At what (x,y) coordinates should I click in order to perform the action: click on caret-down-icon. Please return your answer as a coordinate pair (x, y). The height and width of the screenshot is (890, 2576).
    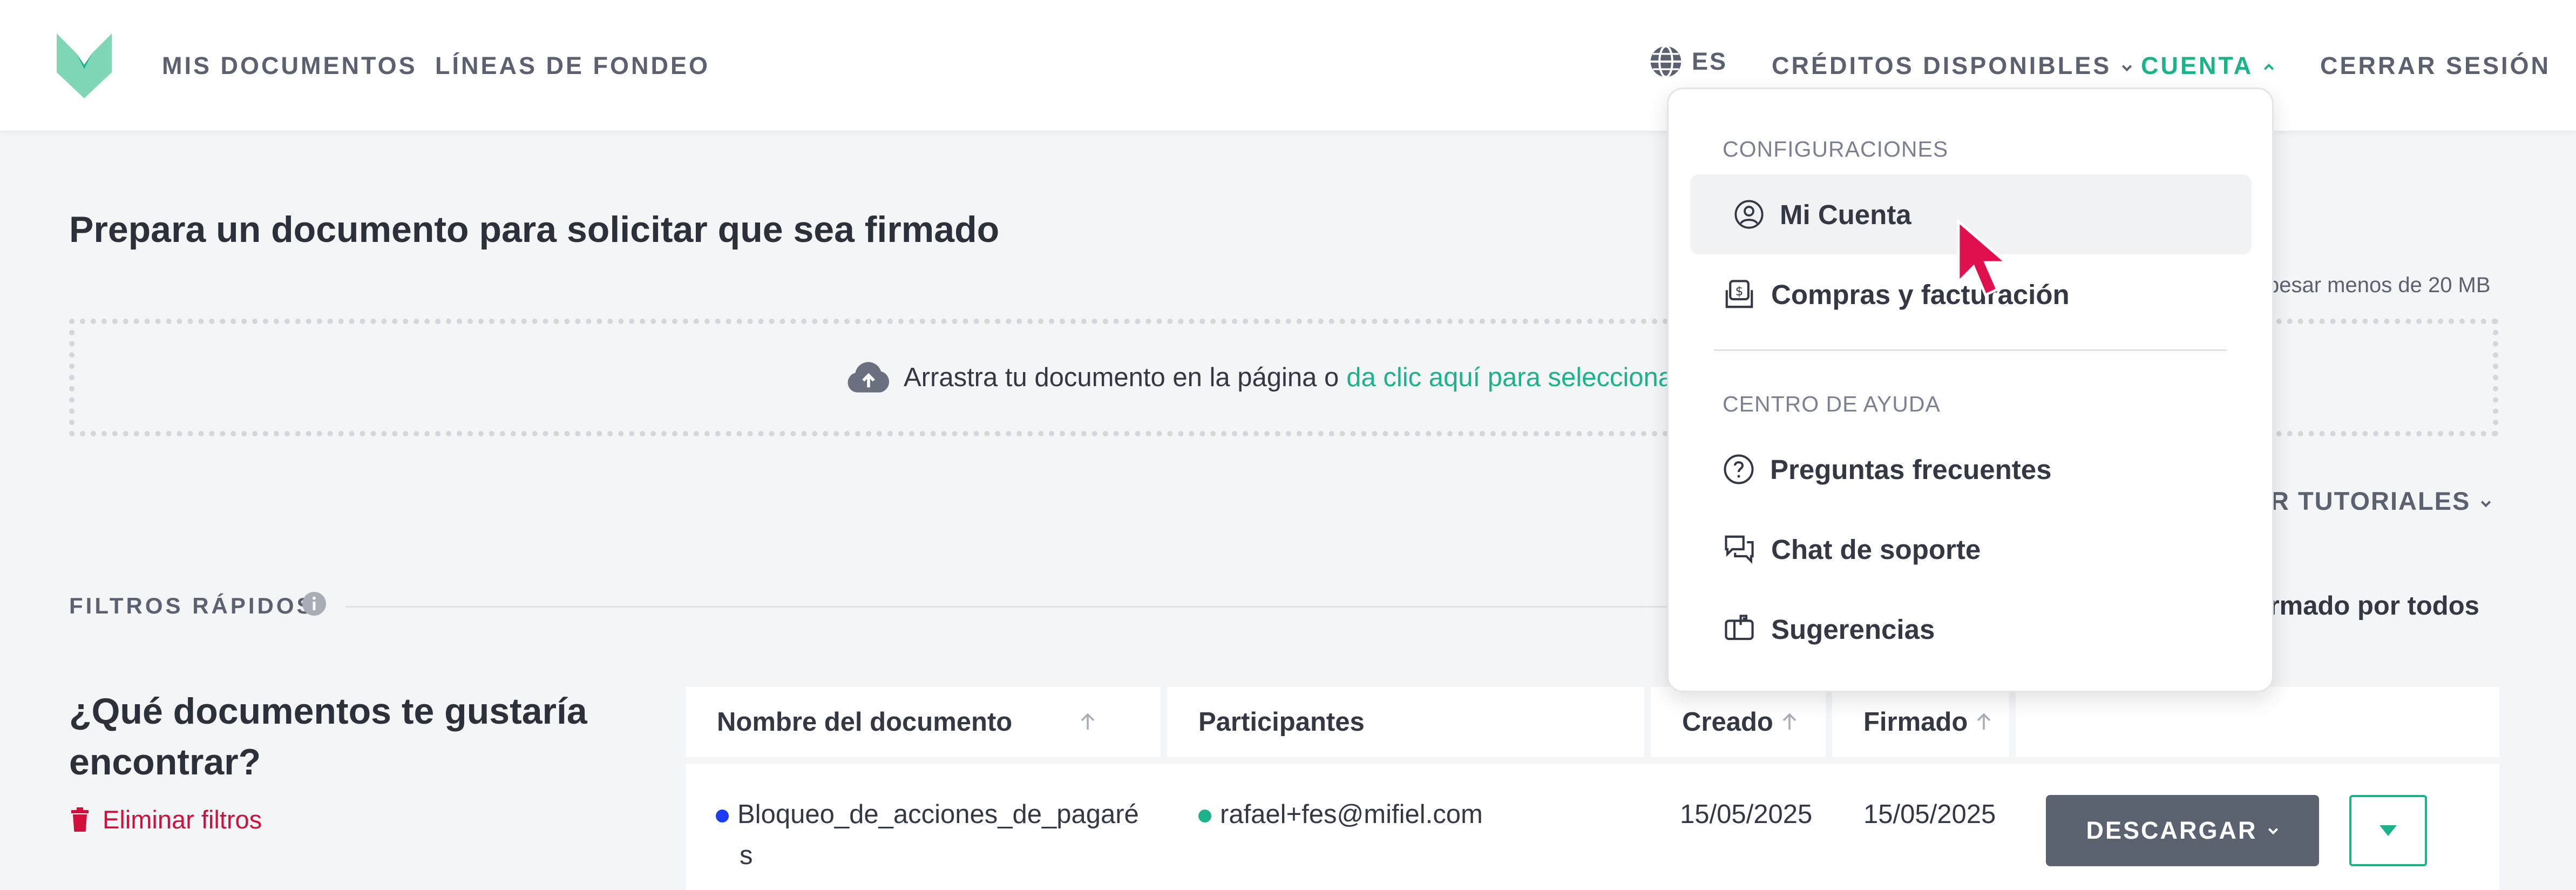
    Looking at the image, I should click on (2388, 830).